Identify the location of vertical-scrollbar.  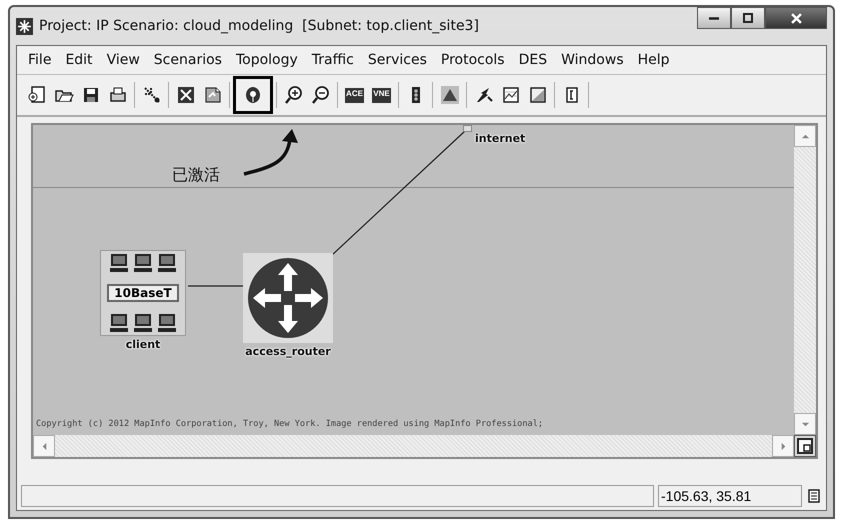
(805, 280).